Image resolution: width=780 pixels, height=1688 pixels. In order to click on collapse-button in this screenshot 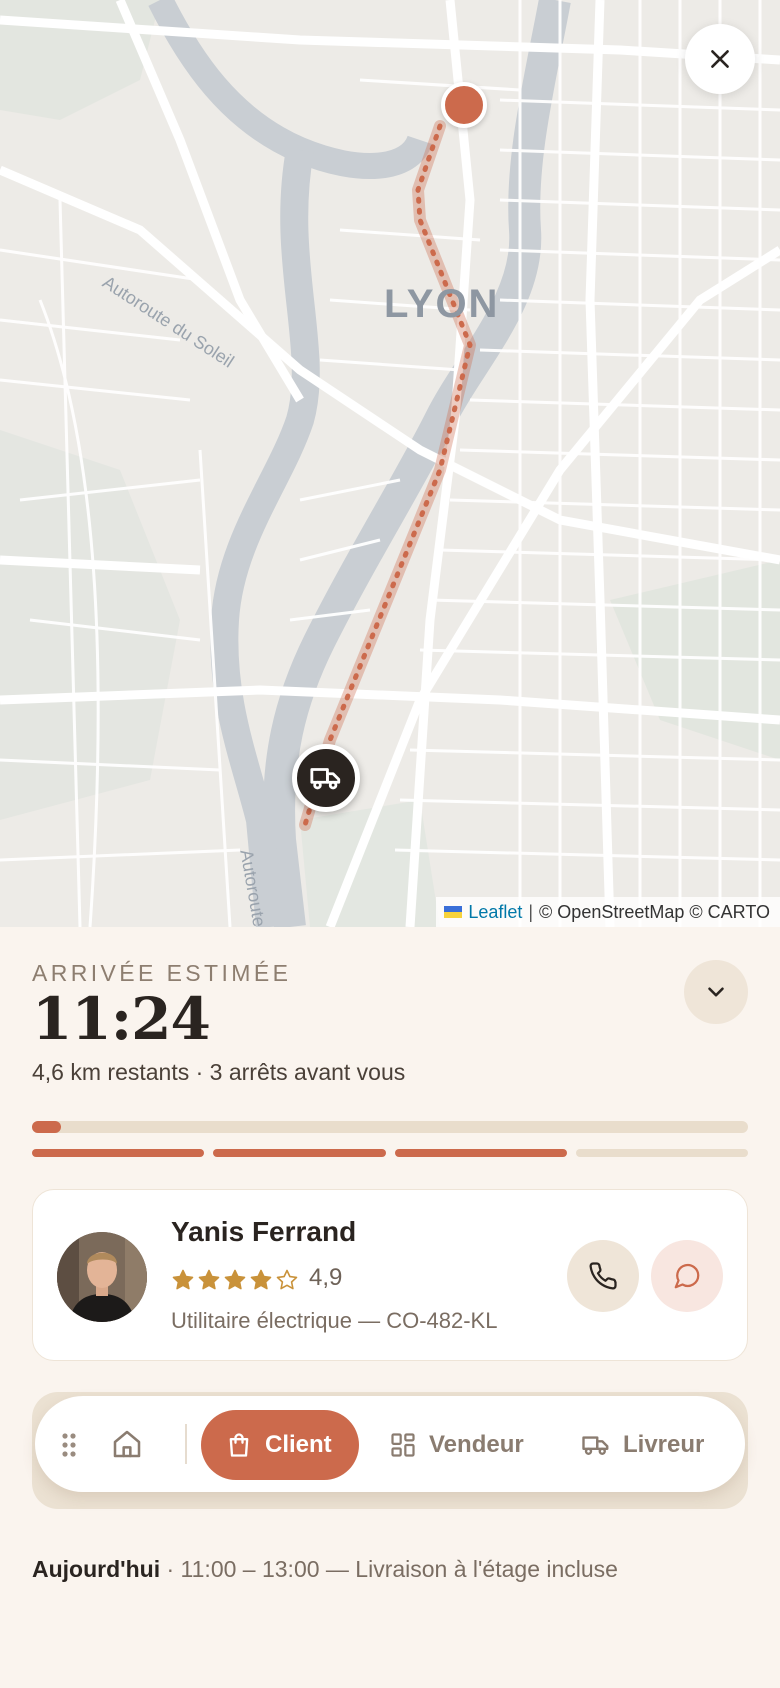, I will do `click(716, 992)`.